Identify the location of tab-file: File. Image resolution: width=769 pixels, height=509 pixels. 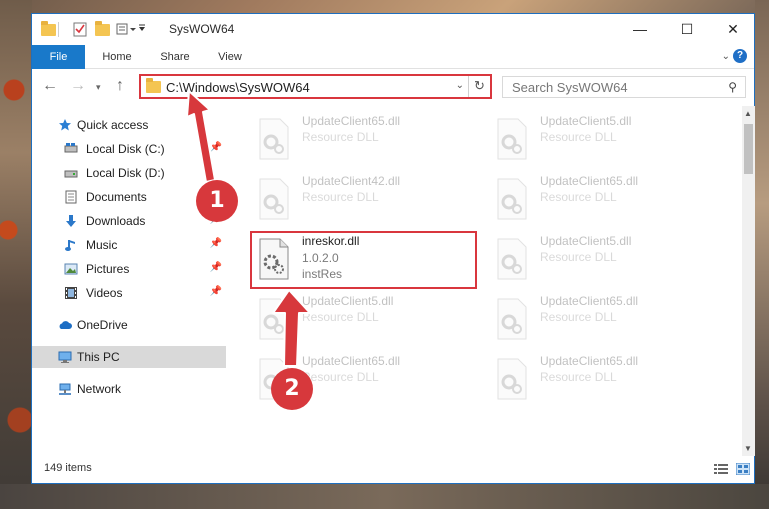
(58, 57).